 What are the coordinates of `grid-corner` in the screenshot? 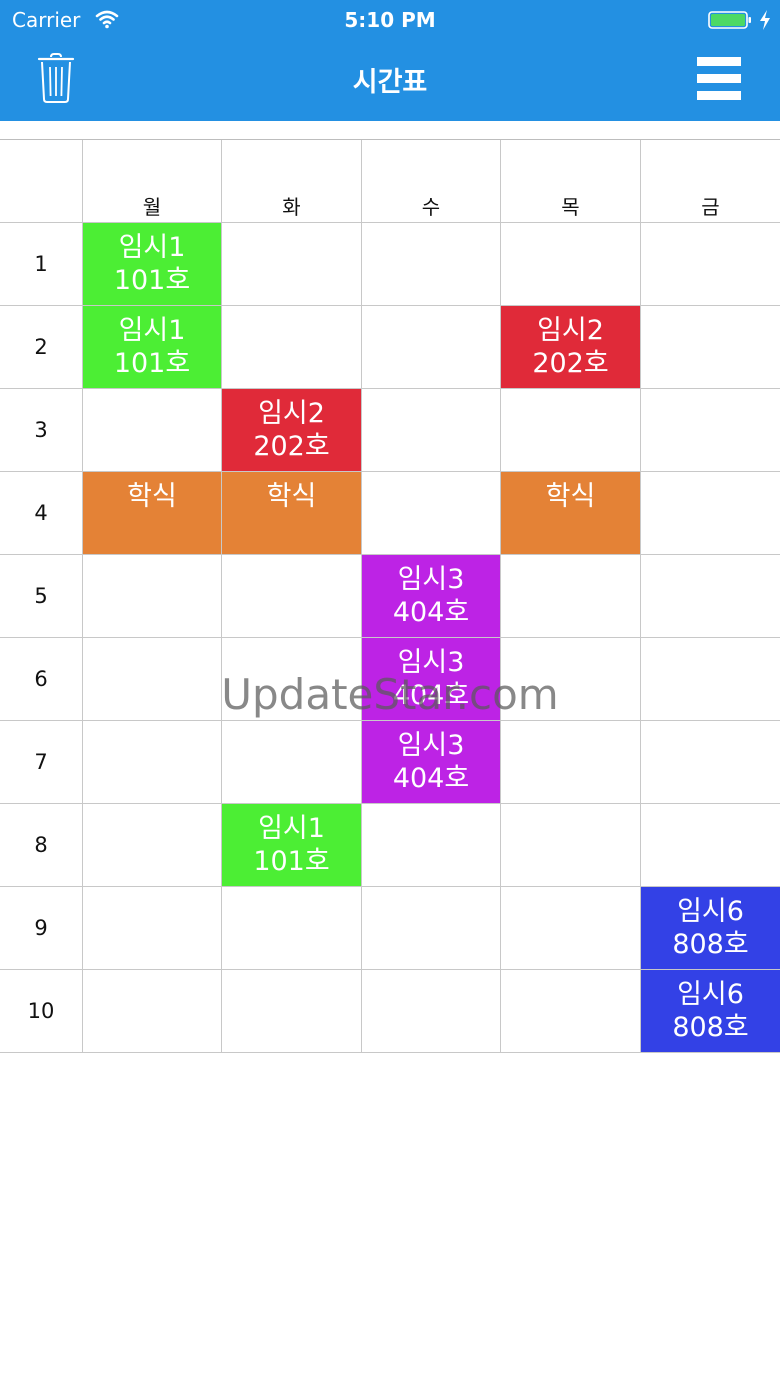 It's located at (41, 181).